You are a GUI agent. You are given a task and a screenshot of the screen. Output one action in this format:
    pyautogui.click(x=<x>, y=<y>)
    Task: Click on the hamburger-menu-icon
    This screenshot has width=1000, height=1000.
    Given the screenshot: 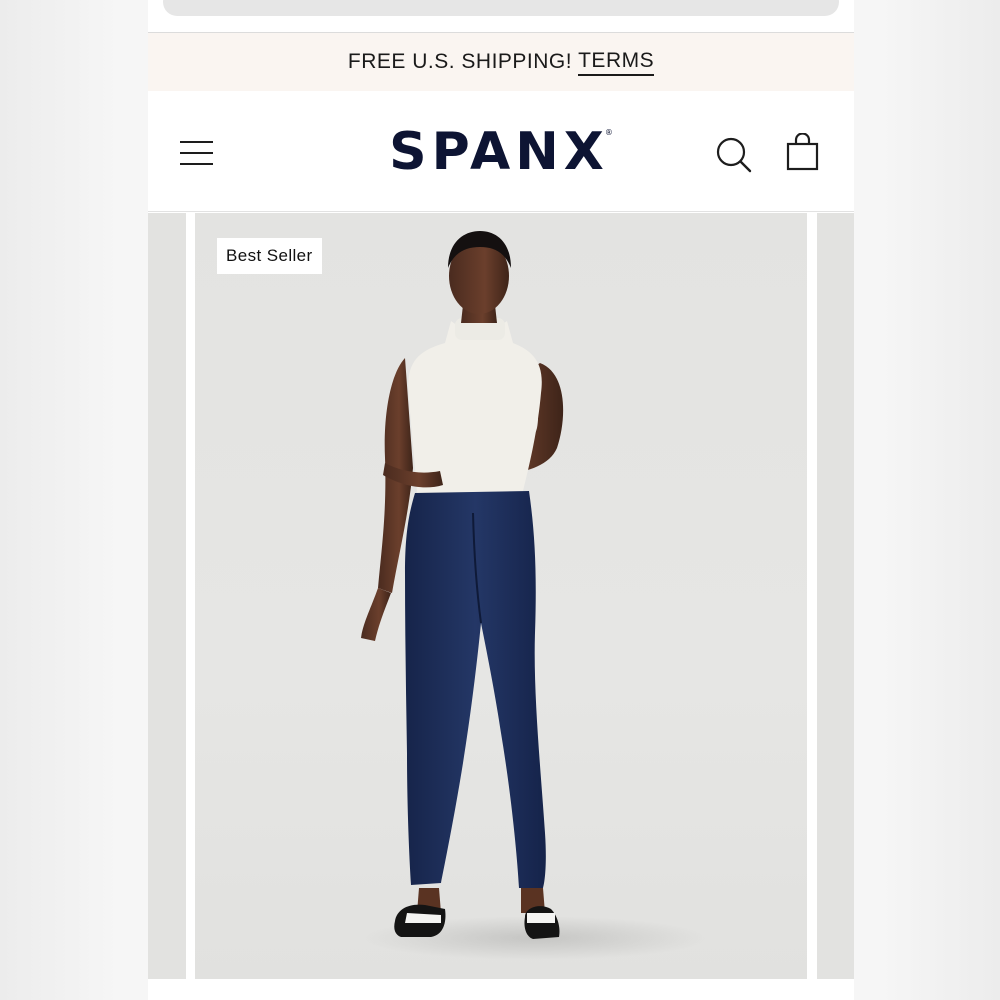 What is the action you would take?
    pyautogui.click(x=196, y=151)
    